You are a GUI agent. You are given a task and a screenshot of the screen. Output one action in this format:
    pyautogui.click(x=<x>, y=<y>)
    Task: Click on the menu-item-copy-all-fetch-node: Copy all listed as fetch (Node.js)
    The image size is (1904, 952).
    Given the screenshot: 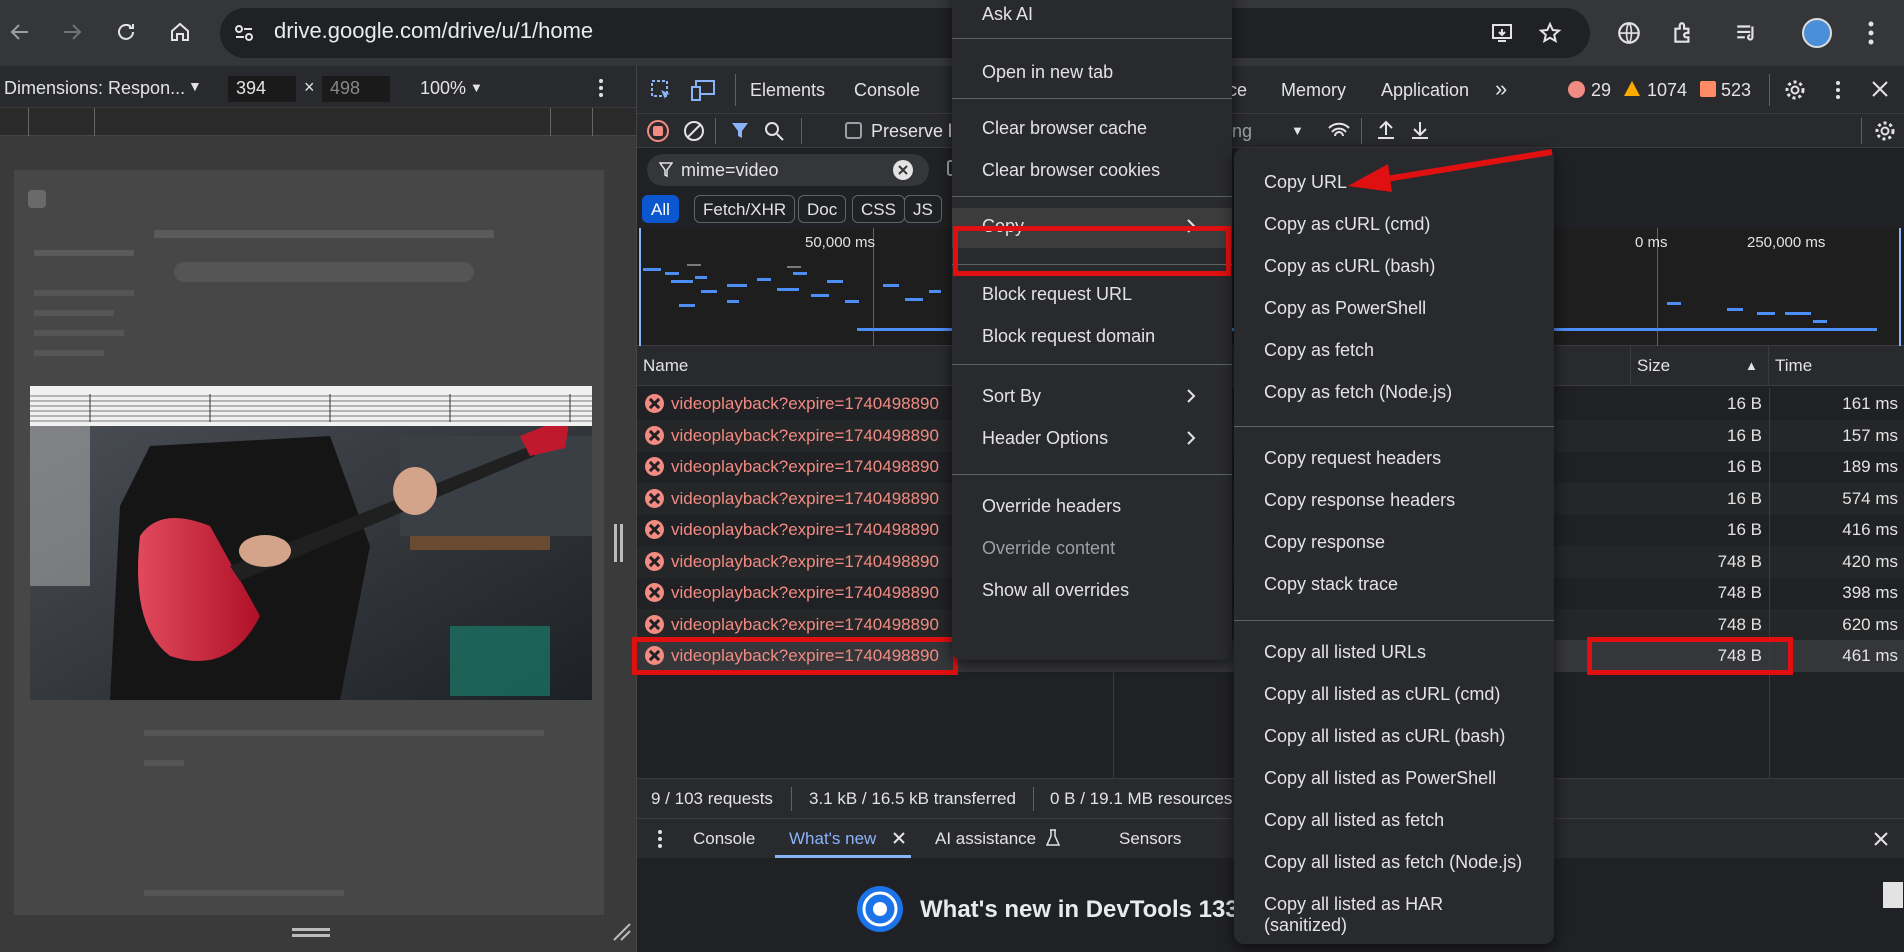 What is the action you would take?
    pyautogui.click(x=1394, y=864)
    